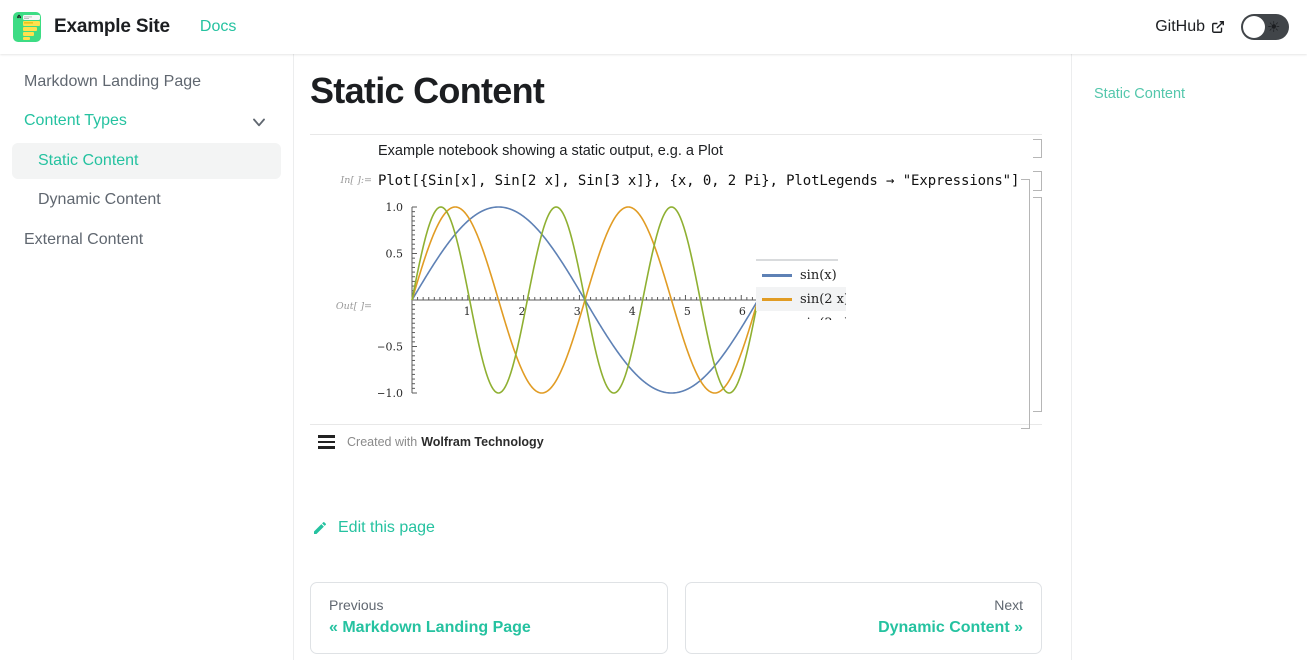 The height and width of the screenshot is (660, 1307). Describe the element at coordinates (84, 239) in the screenshot. I see `sidebar-item-label: External Content` at that location.